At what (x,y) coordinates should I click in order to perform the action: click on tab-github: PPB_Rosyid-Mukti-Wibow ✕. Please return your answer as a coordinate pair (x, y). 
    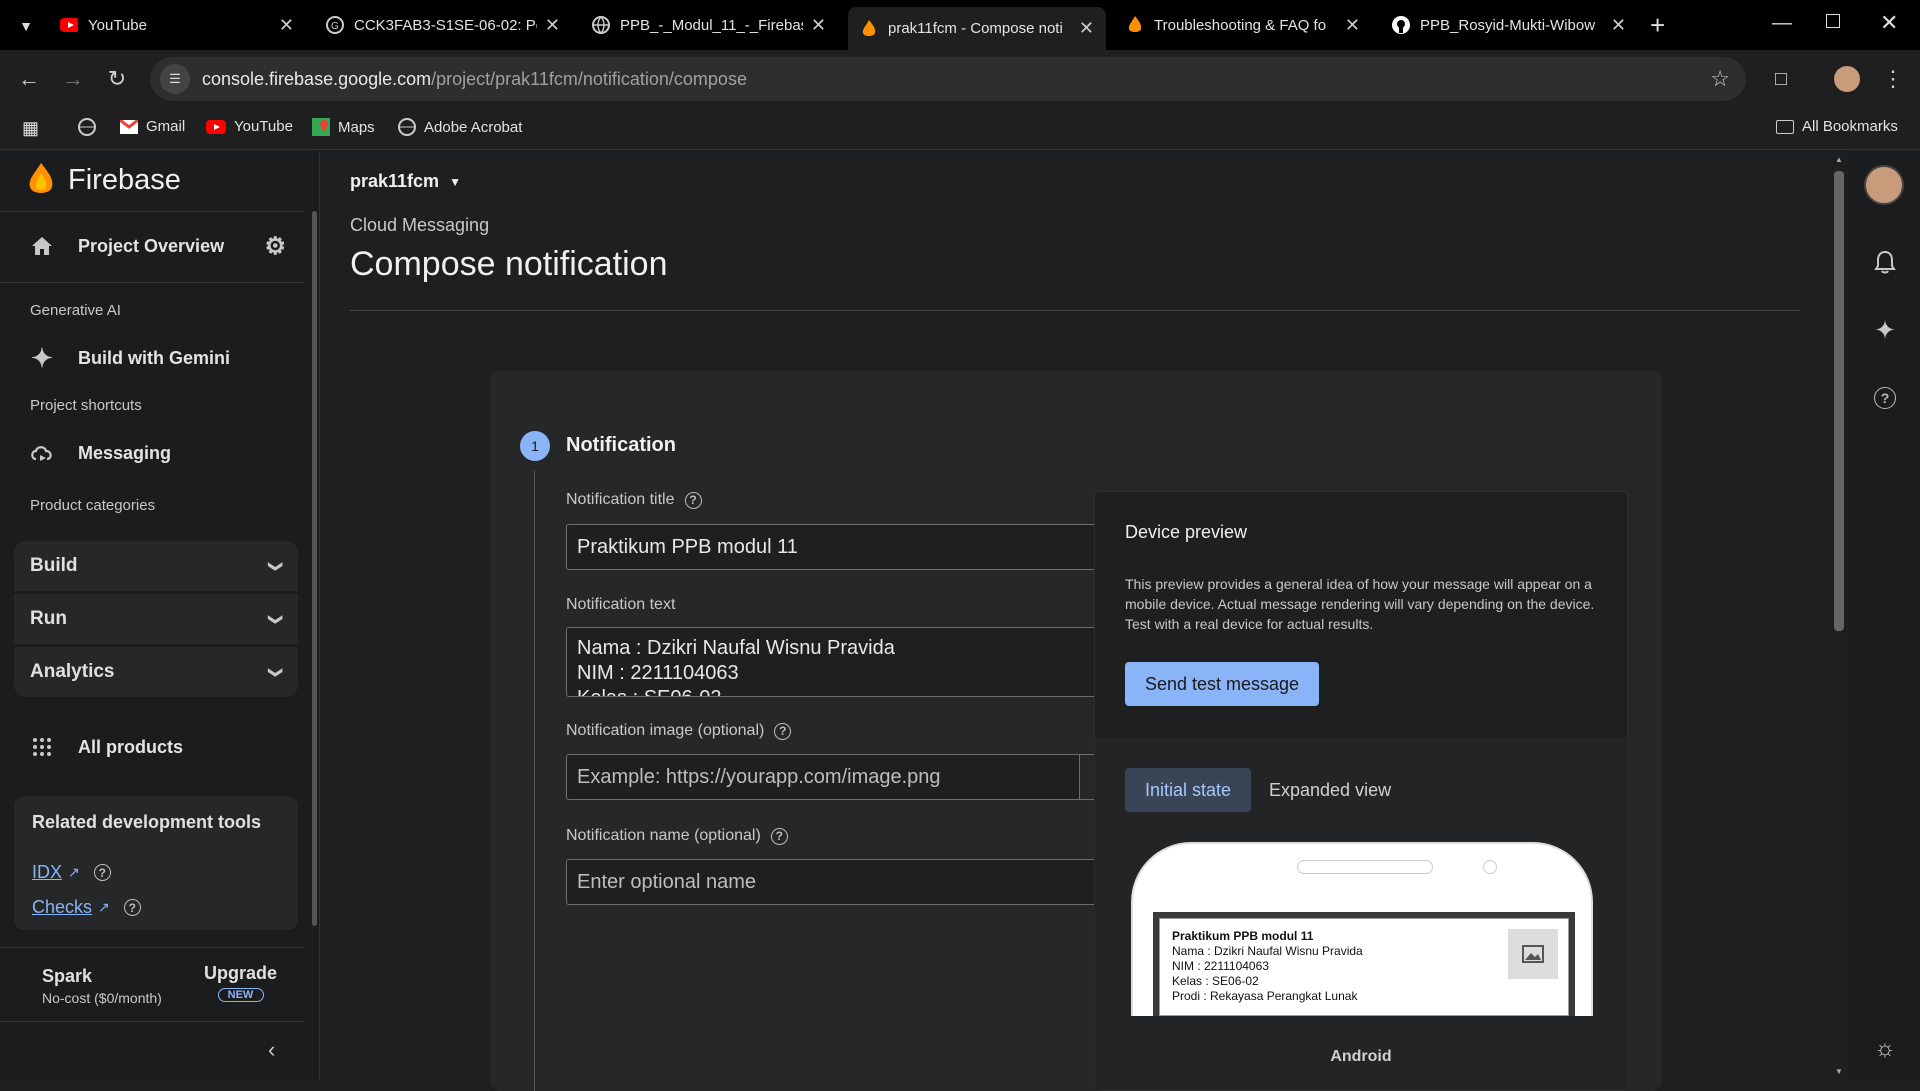
    Looking at the image, I should click on (1509, 25).